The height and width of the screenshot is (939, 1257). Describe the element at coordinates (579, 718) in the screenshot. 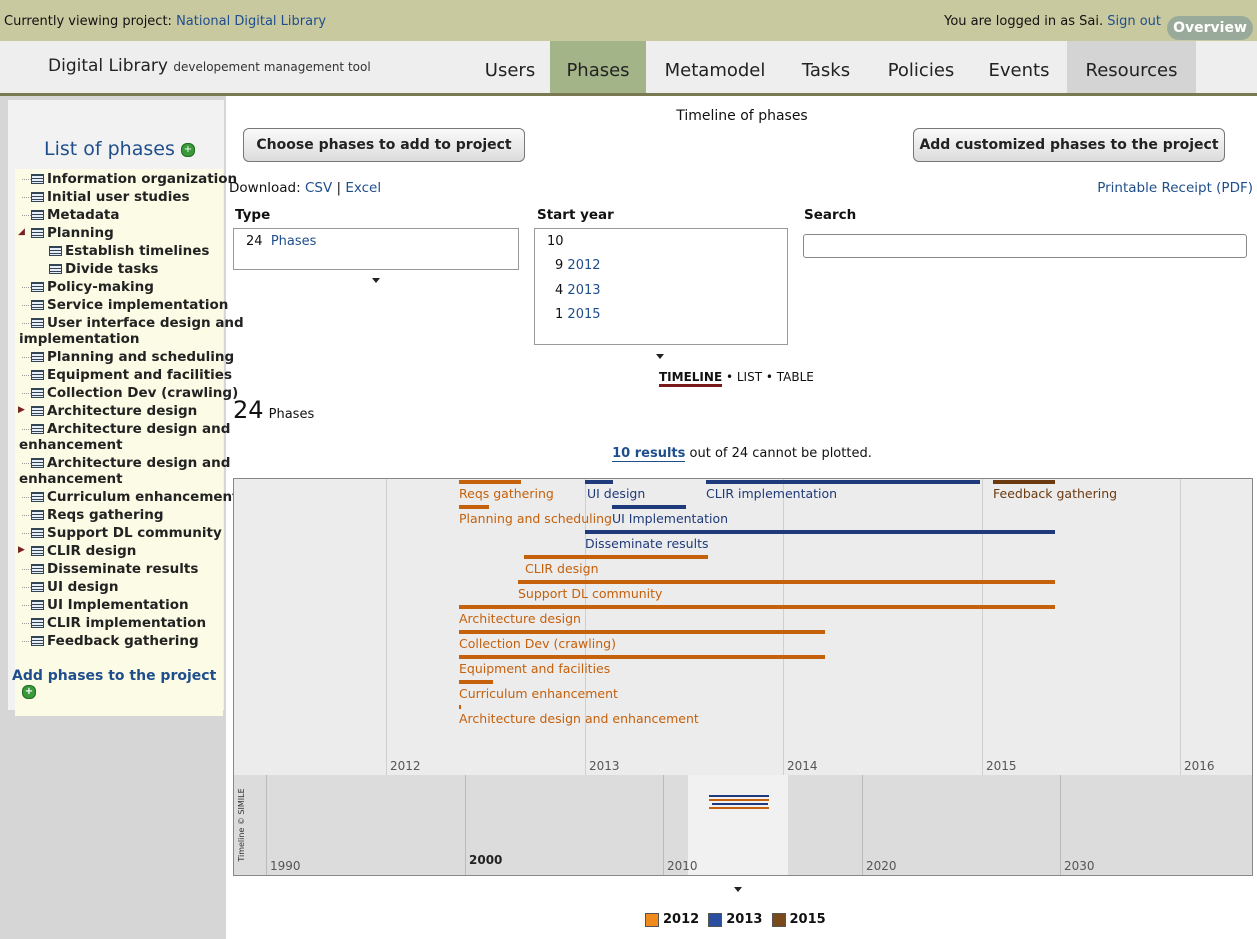

I see `event-label: Architecture design and enhancement` at that location.